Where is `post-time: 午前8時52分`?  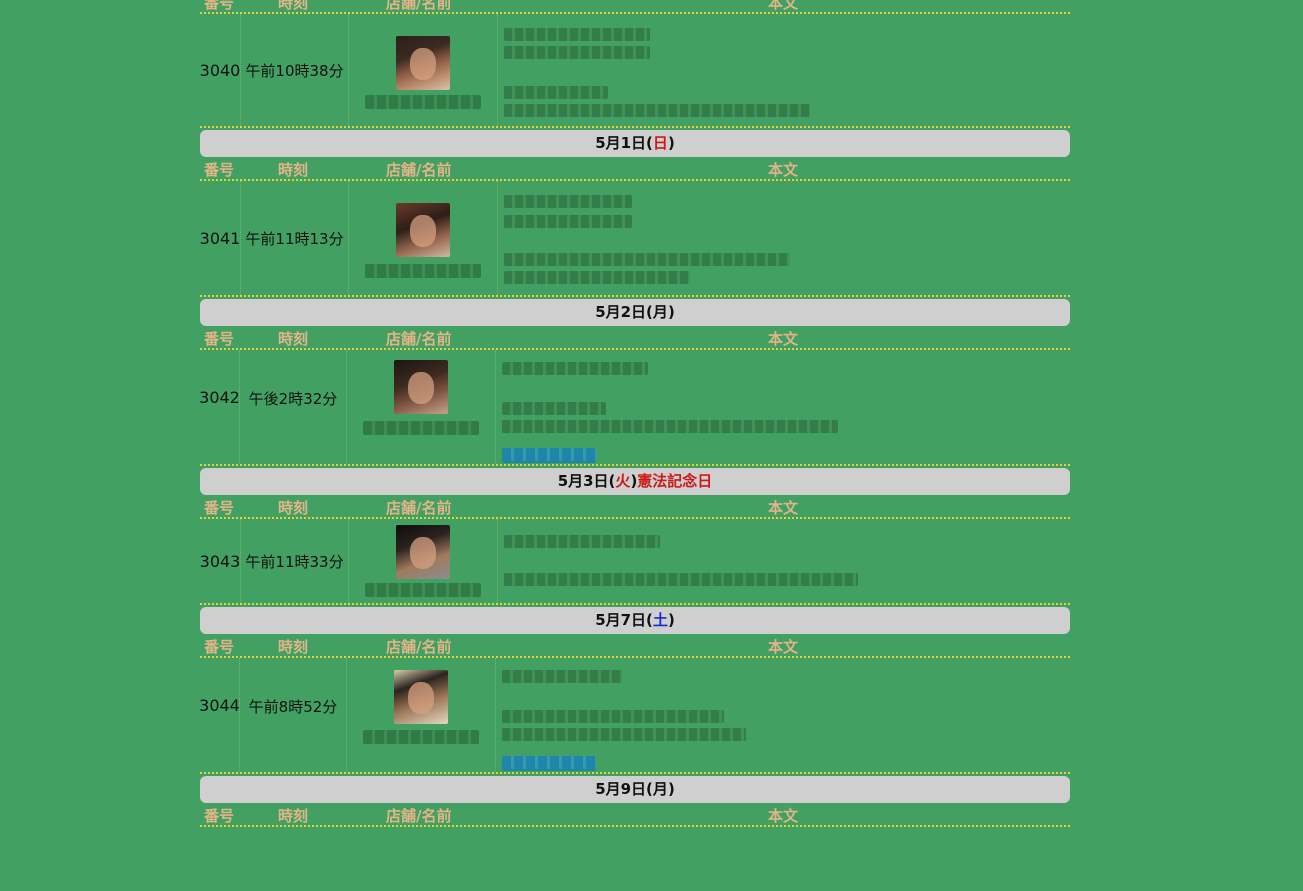
post-time: 午前8時52分 is located at coordinates (293, 715).